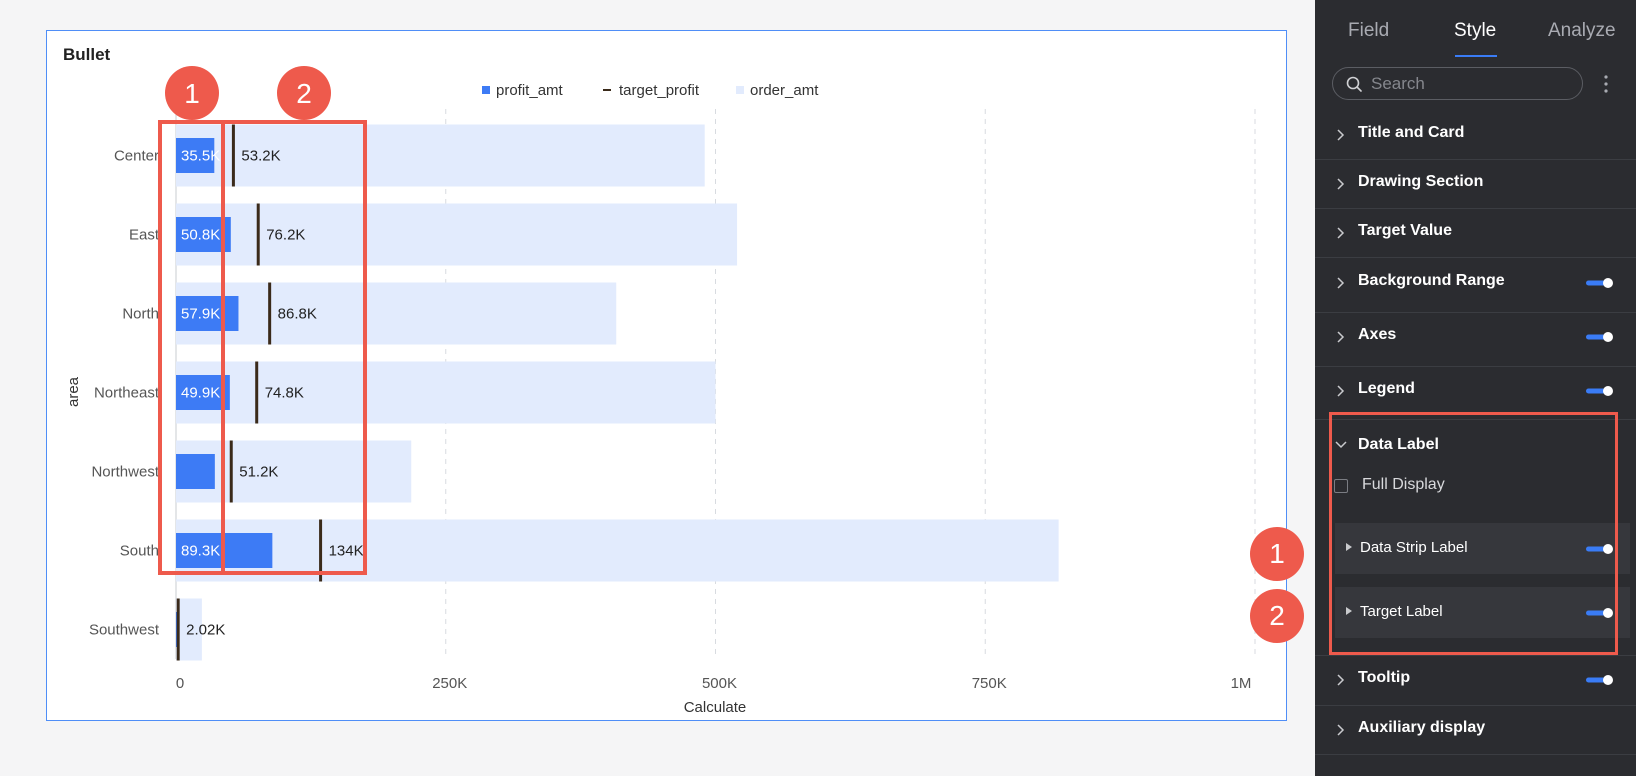  I want to click on search-icon, so click(1354, 84).